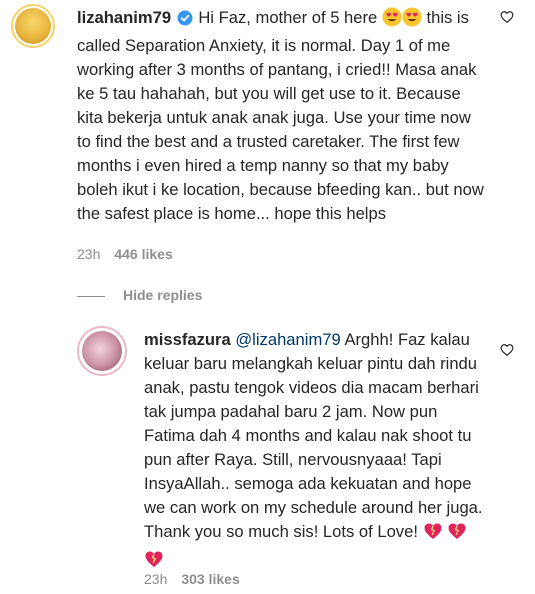 The image size is (535, 594). What do you see at coordinates (124, 17) in the screenshot?
I see `username: lizahanim79` at bounding box center [124, 17].